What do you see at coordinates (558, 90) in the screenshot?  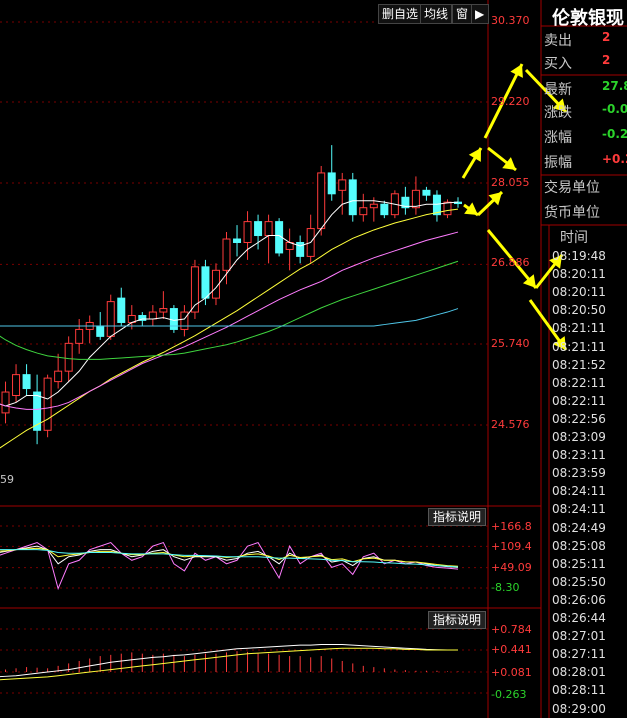 I see `quote-label: 最新` at bounding box center [558, 90].